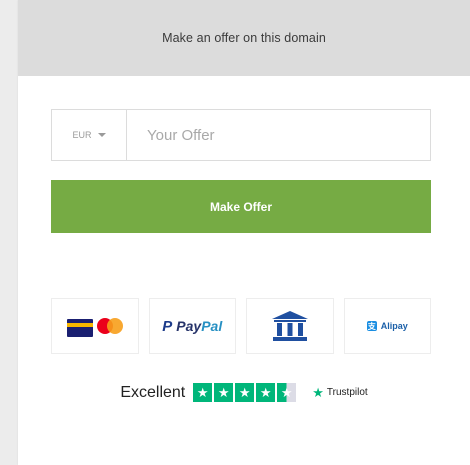 The width and height of the screenshot is (470, 465). Describe the element at coordinates (371, 326) in the screenshot. I see `alipay-icon: 支` at that location.